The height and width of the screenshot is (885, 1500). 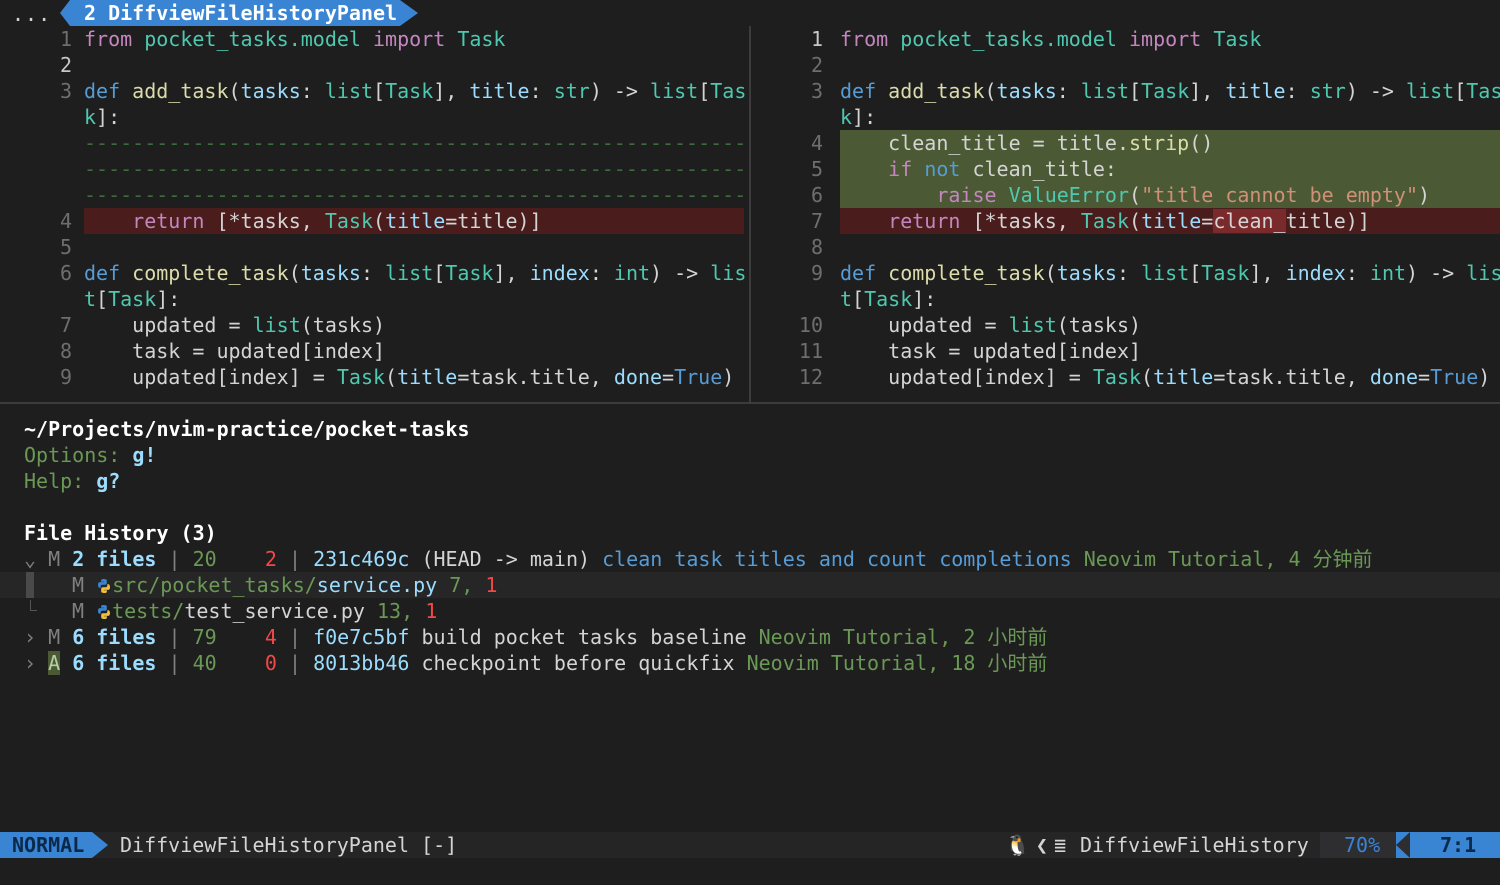 I want to click on tab-separator-arrow-icon, so click(x=409, y=13).